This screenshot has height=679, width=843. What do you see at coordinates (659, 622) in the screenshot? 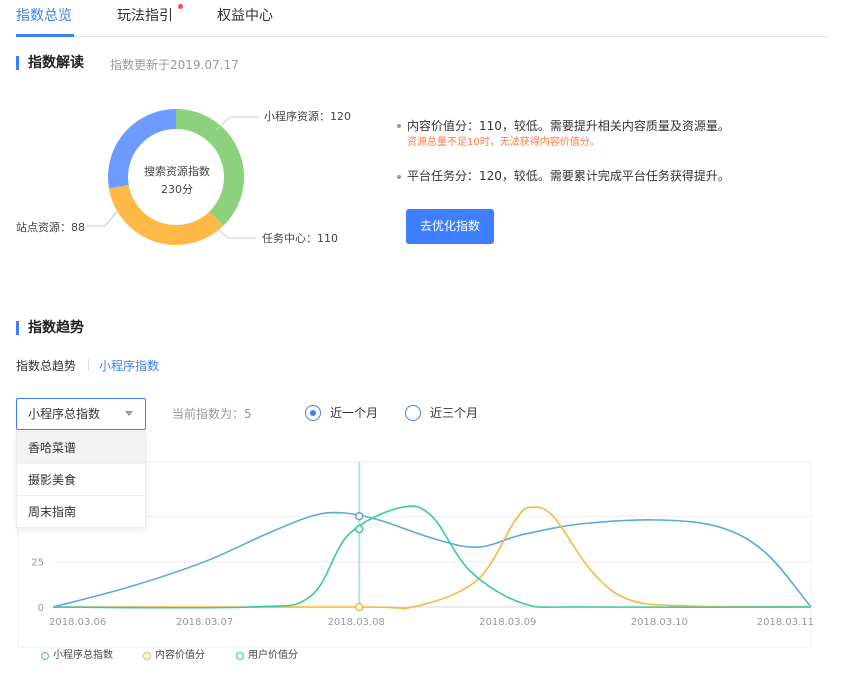
I see `x-tick-label: 2018.03.10` at bounding box center [659, 622].